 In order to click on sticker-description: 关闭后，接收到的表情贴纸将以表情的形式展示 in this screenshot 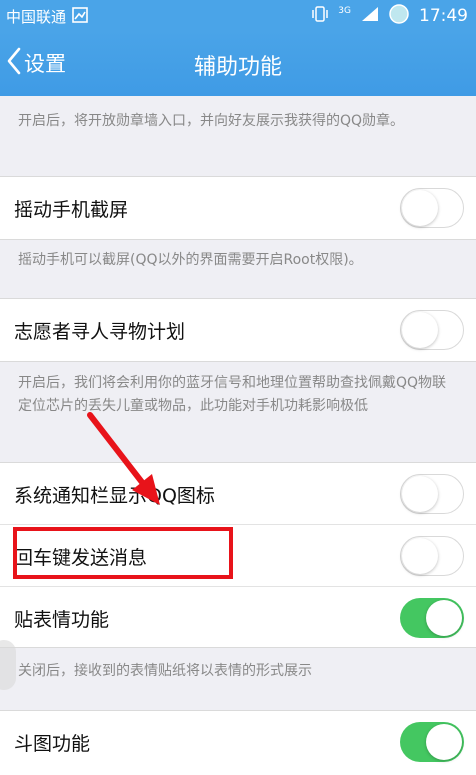, I will do `click(165, 671)`.